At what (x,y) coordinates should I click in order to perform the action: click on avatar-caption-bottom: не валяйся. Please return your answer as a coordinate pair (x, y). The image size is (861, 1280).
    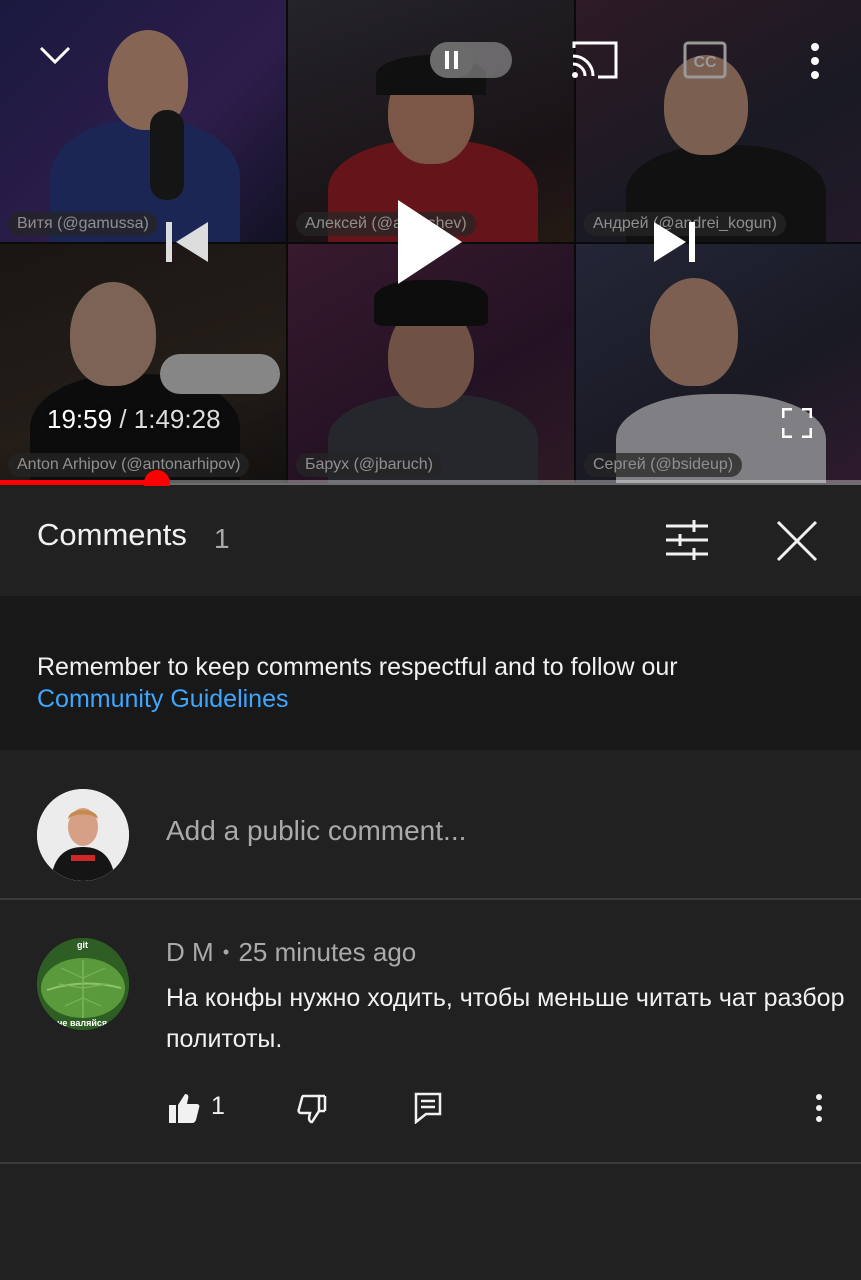
    Looking at the image, I should click on (82, 1023).